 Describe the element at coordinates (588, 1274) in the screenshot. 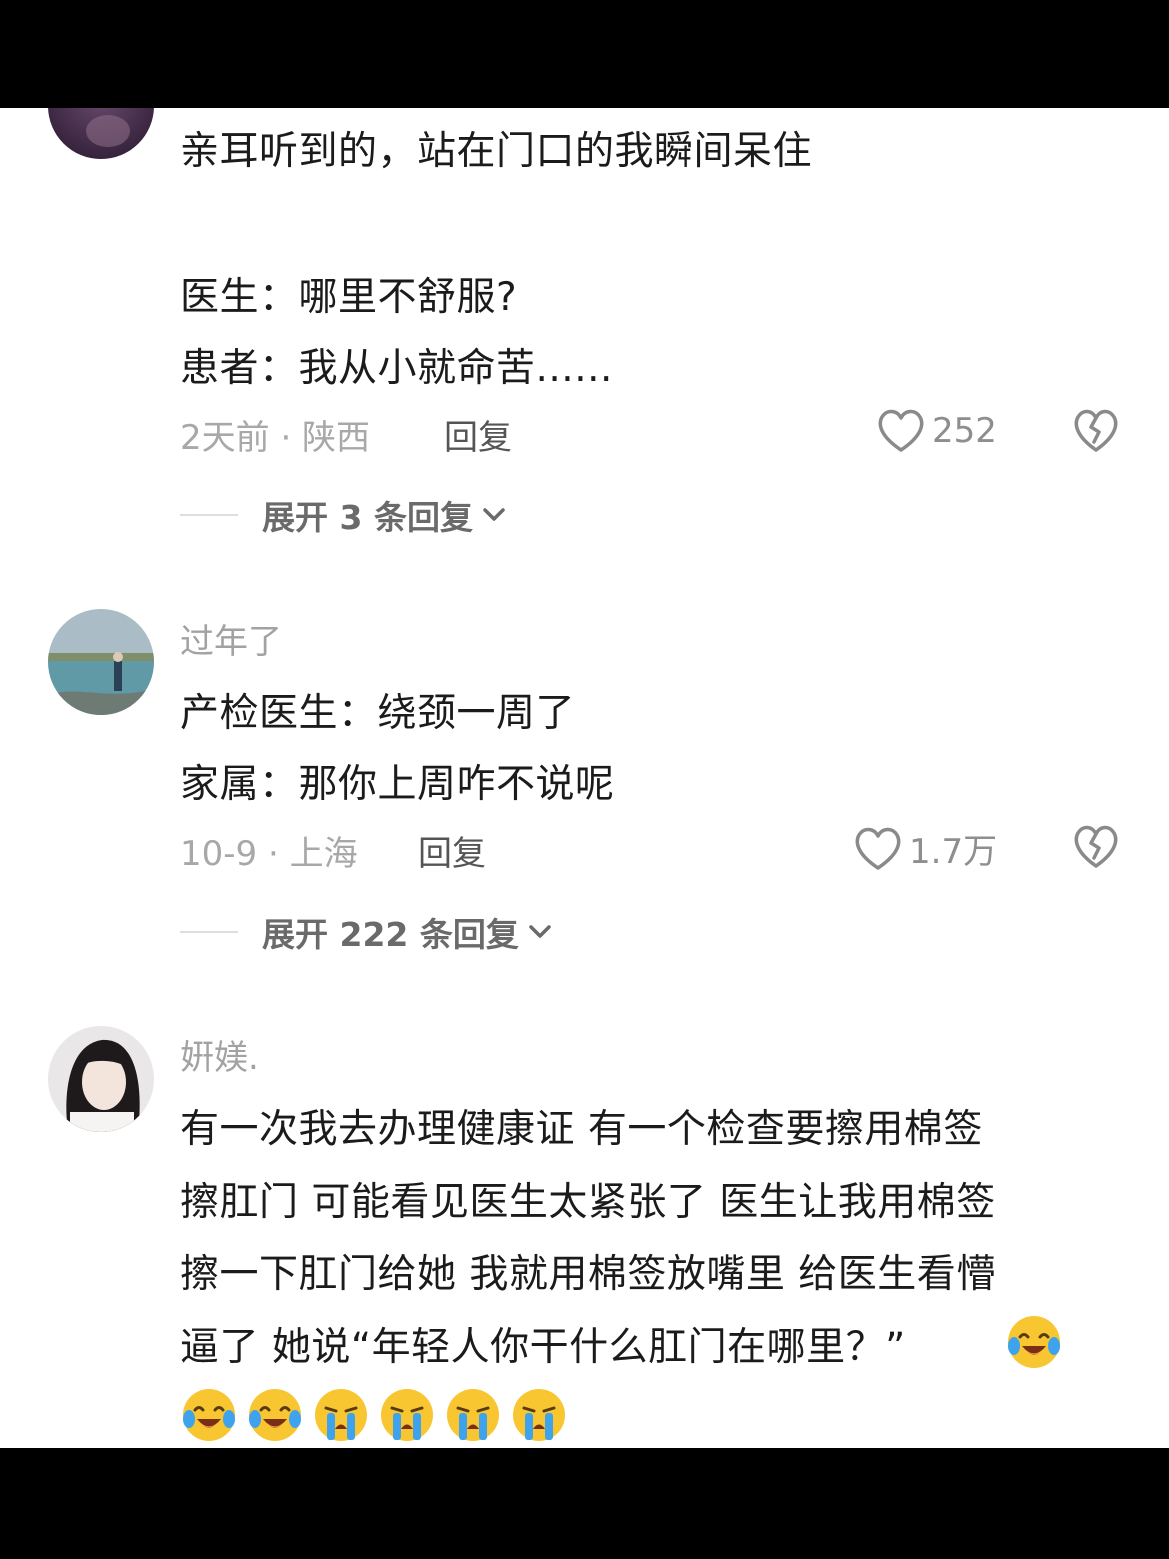

I see `comment-text-line: 擦一下肛门给她 我就用棉签放嘴里 给医生看懵` at that location.